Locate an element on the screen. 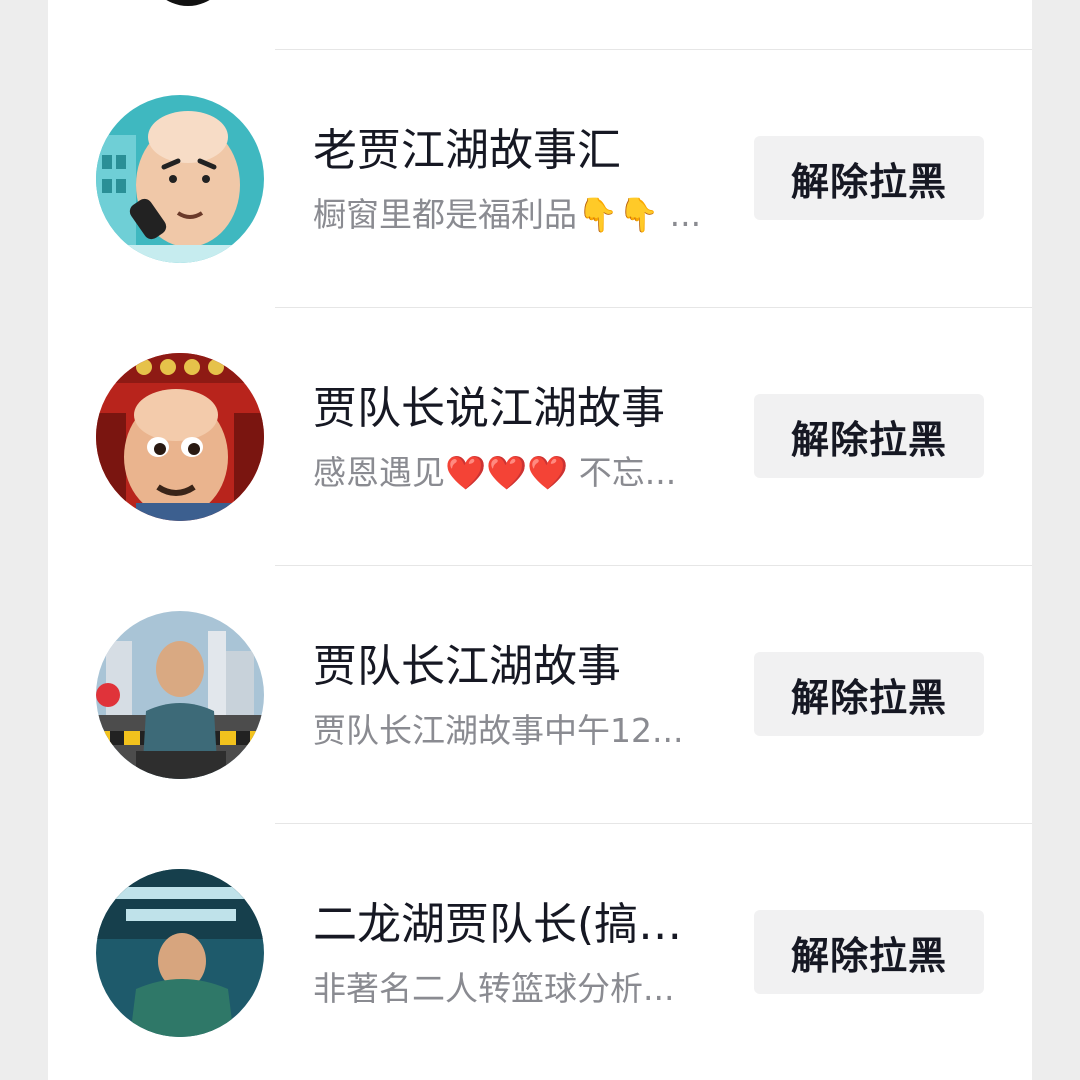 The image size is (1080, 1080). user-name: 贾队长江湖故事 is located at coordinates (467, 666).